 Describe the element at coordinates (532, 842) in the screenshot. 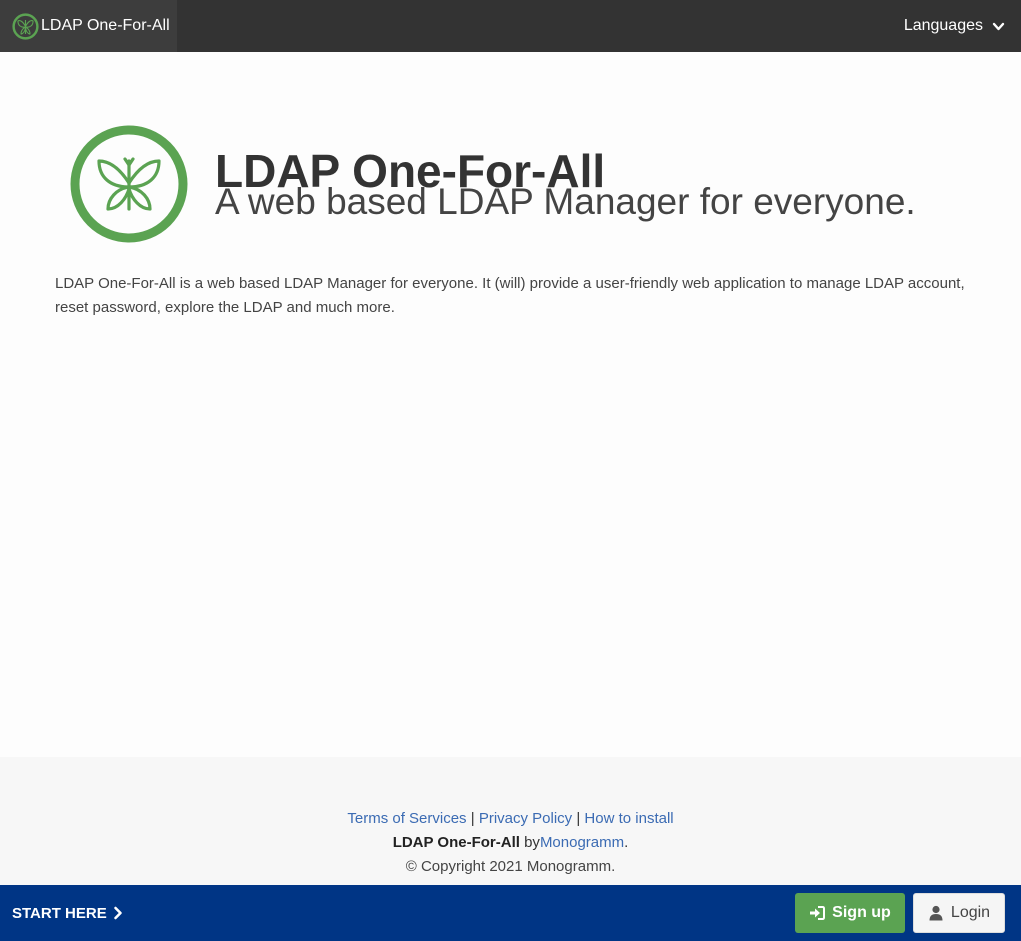

I see `credit-by: by` at that location.